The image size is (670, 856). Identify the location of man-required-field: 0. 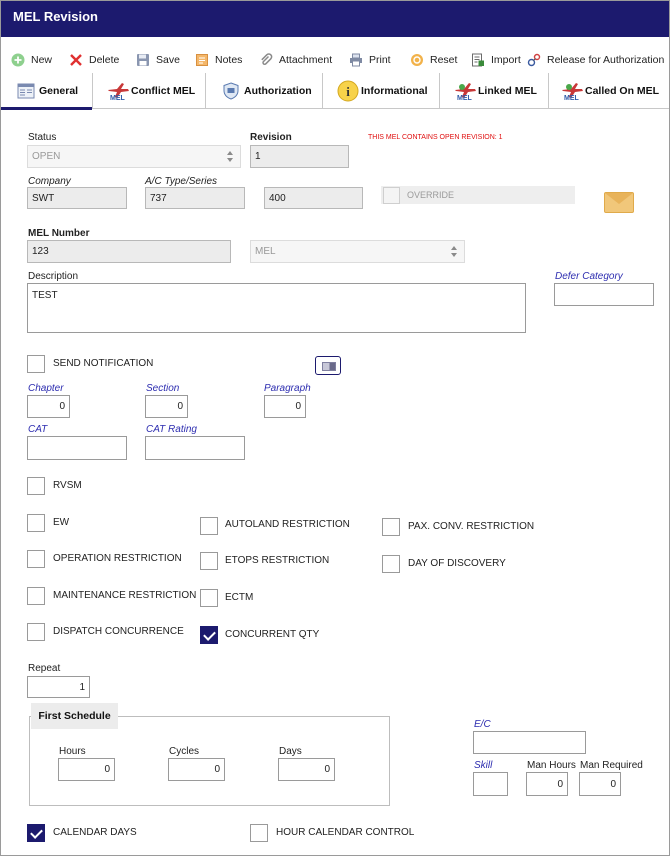
(600, 784).